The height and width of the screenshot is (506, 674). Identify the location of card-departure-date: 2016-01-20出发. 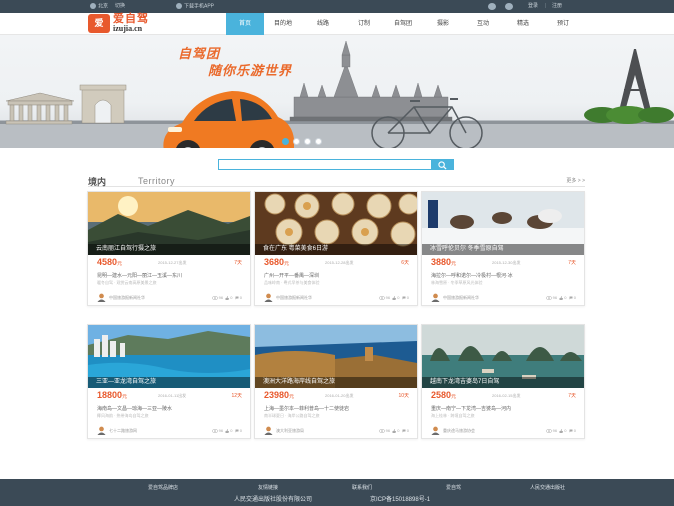
(339, 395).